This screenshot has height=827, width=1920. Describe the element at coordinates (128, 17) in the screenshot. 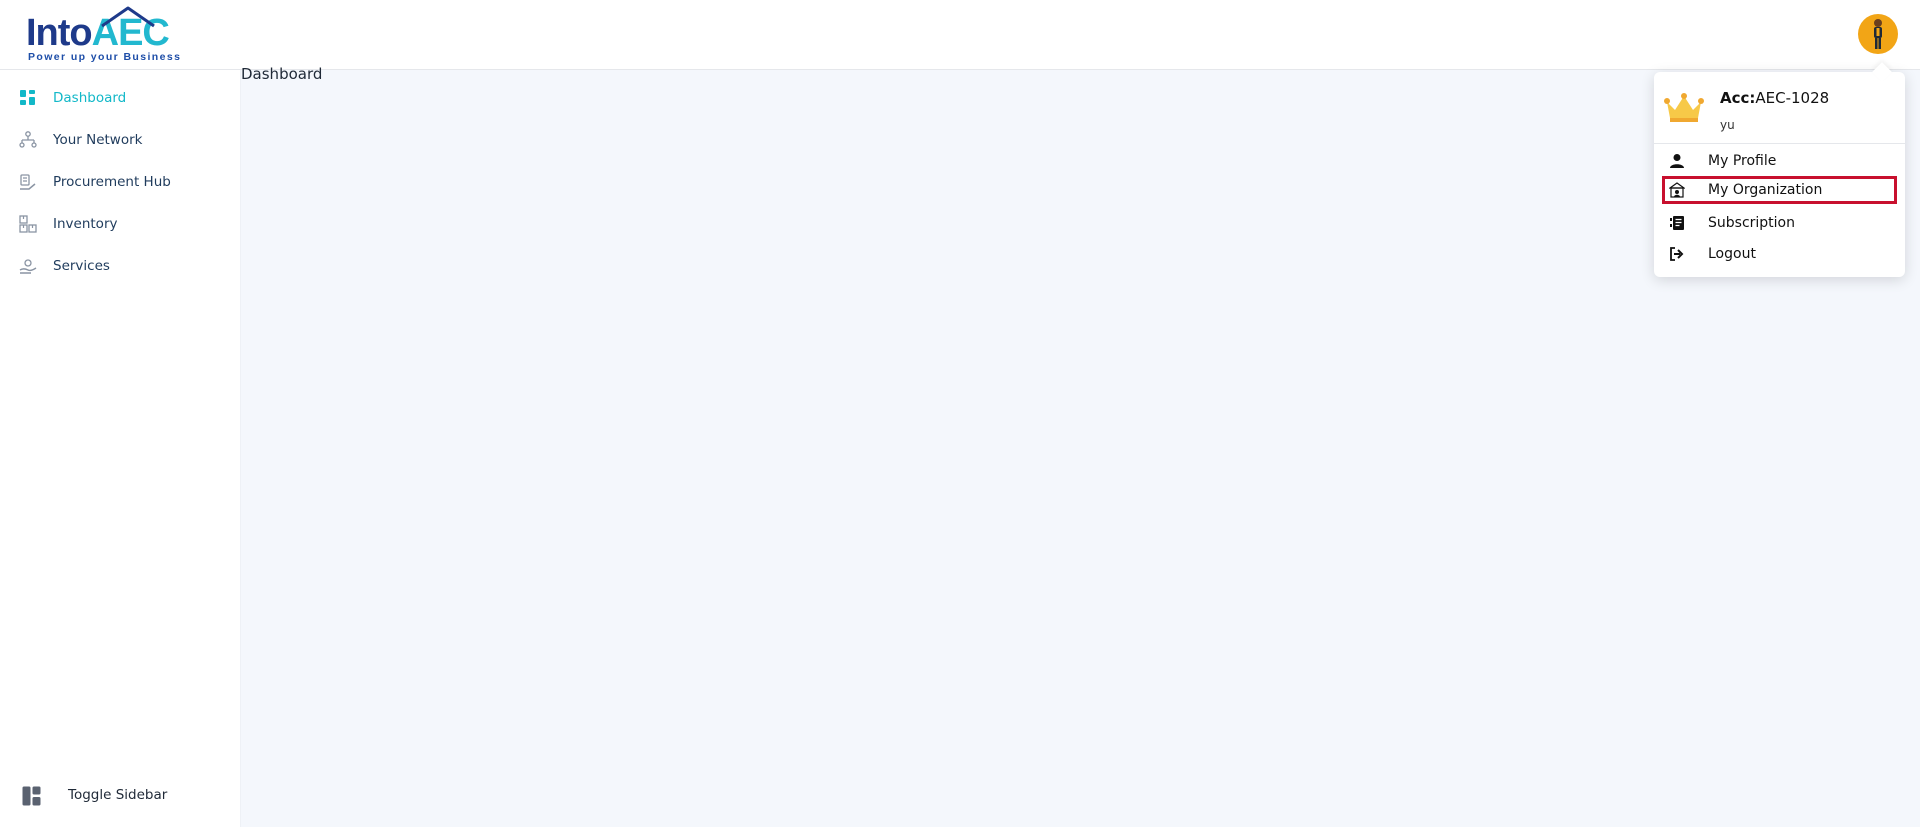

I see `logo-roof-icon` at that location.